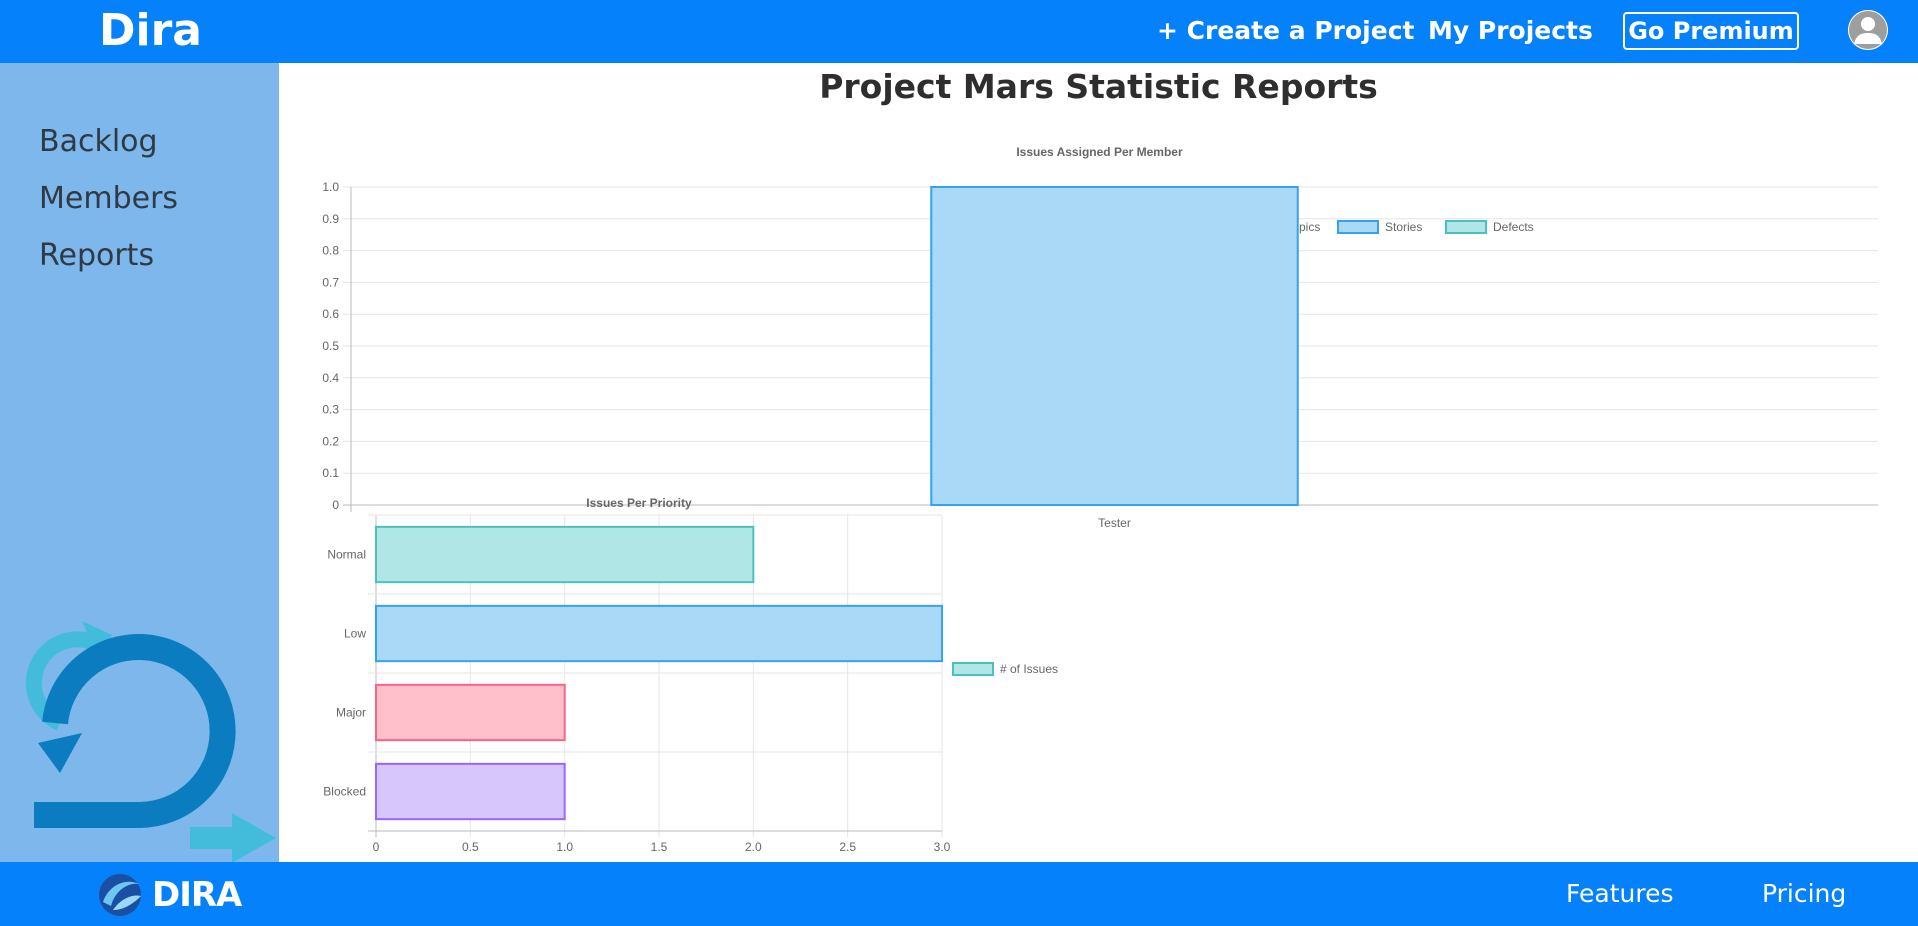  What do you see at coordinates (1466, 227) in the screenshot?
I see `legend-swatch-defects` at bounding box center [1466, 227].